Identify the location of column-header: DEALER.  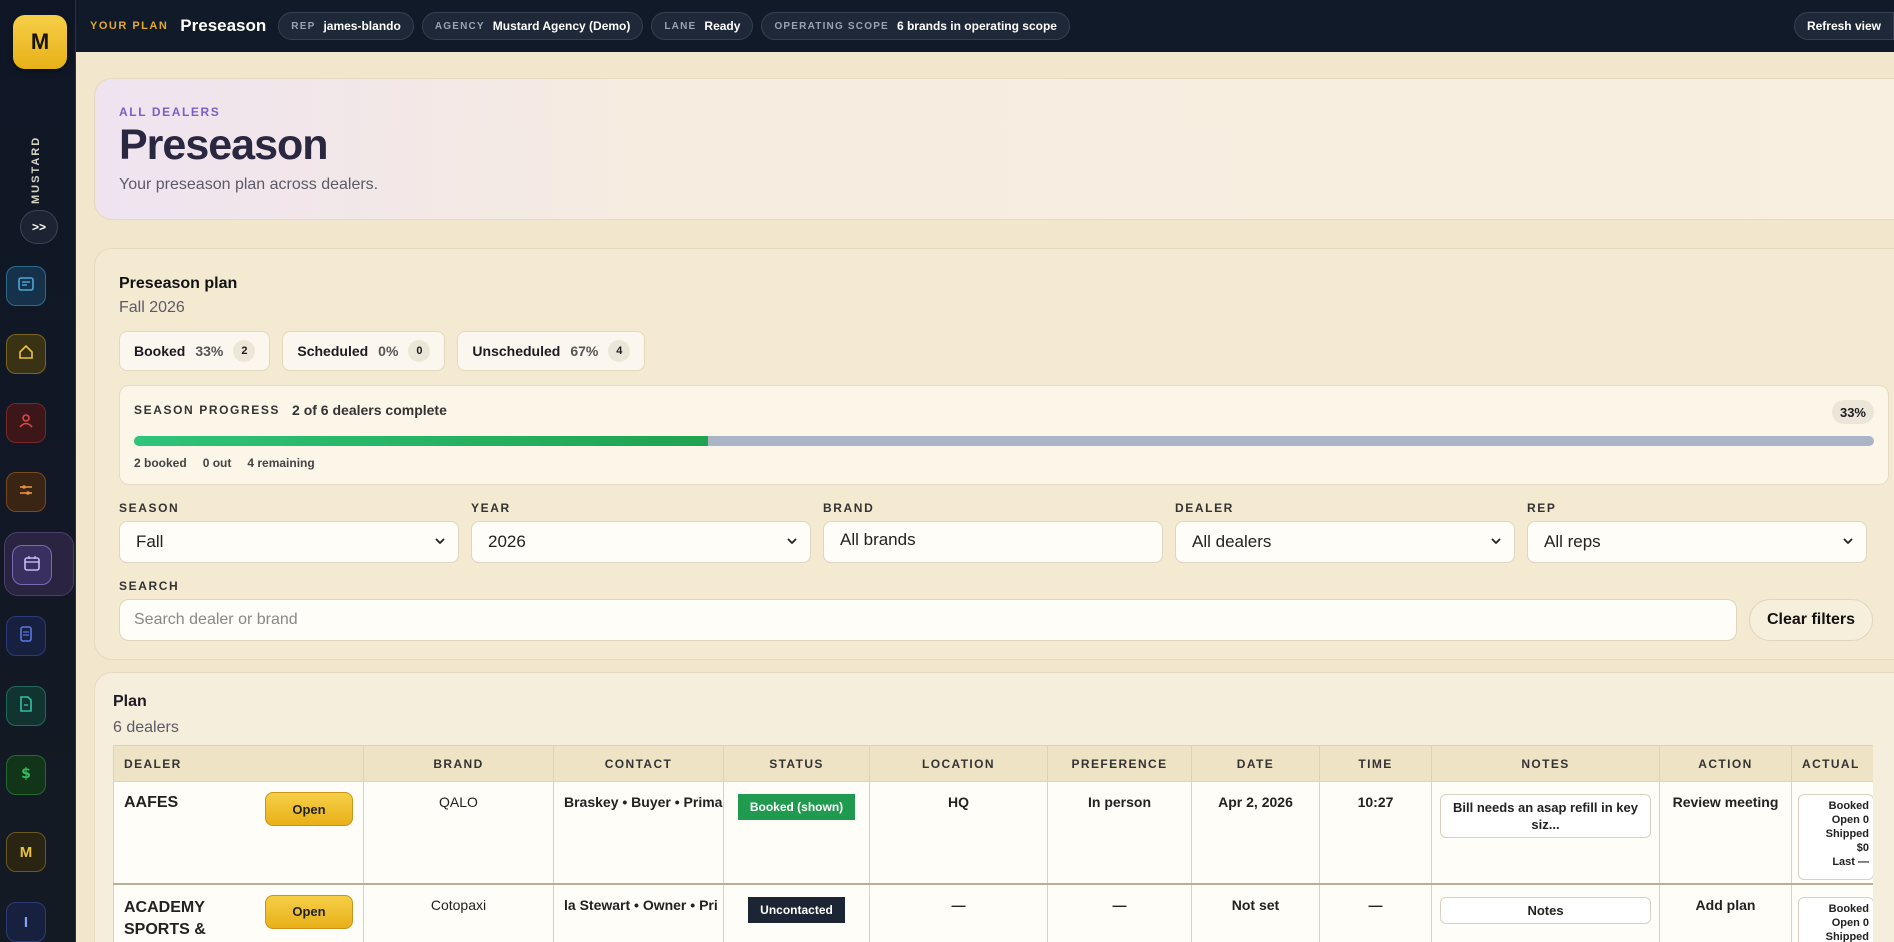
(238, 763).